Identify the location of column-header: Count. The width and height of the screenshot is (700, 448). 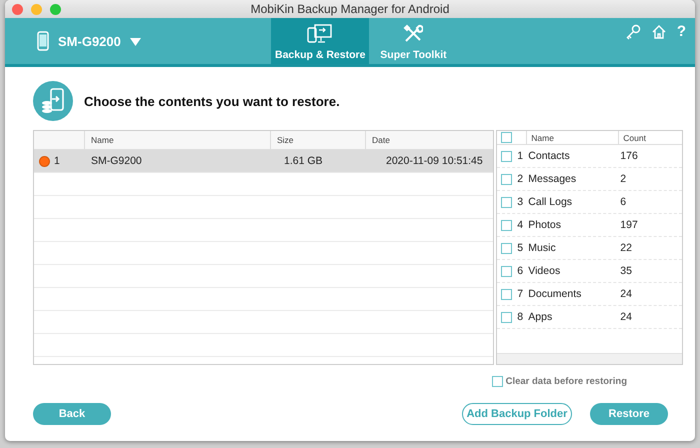
(632, 137).